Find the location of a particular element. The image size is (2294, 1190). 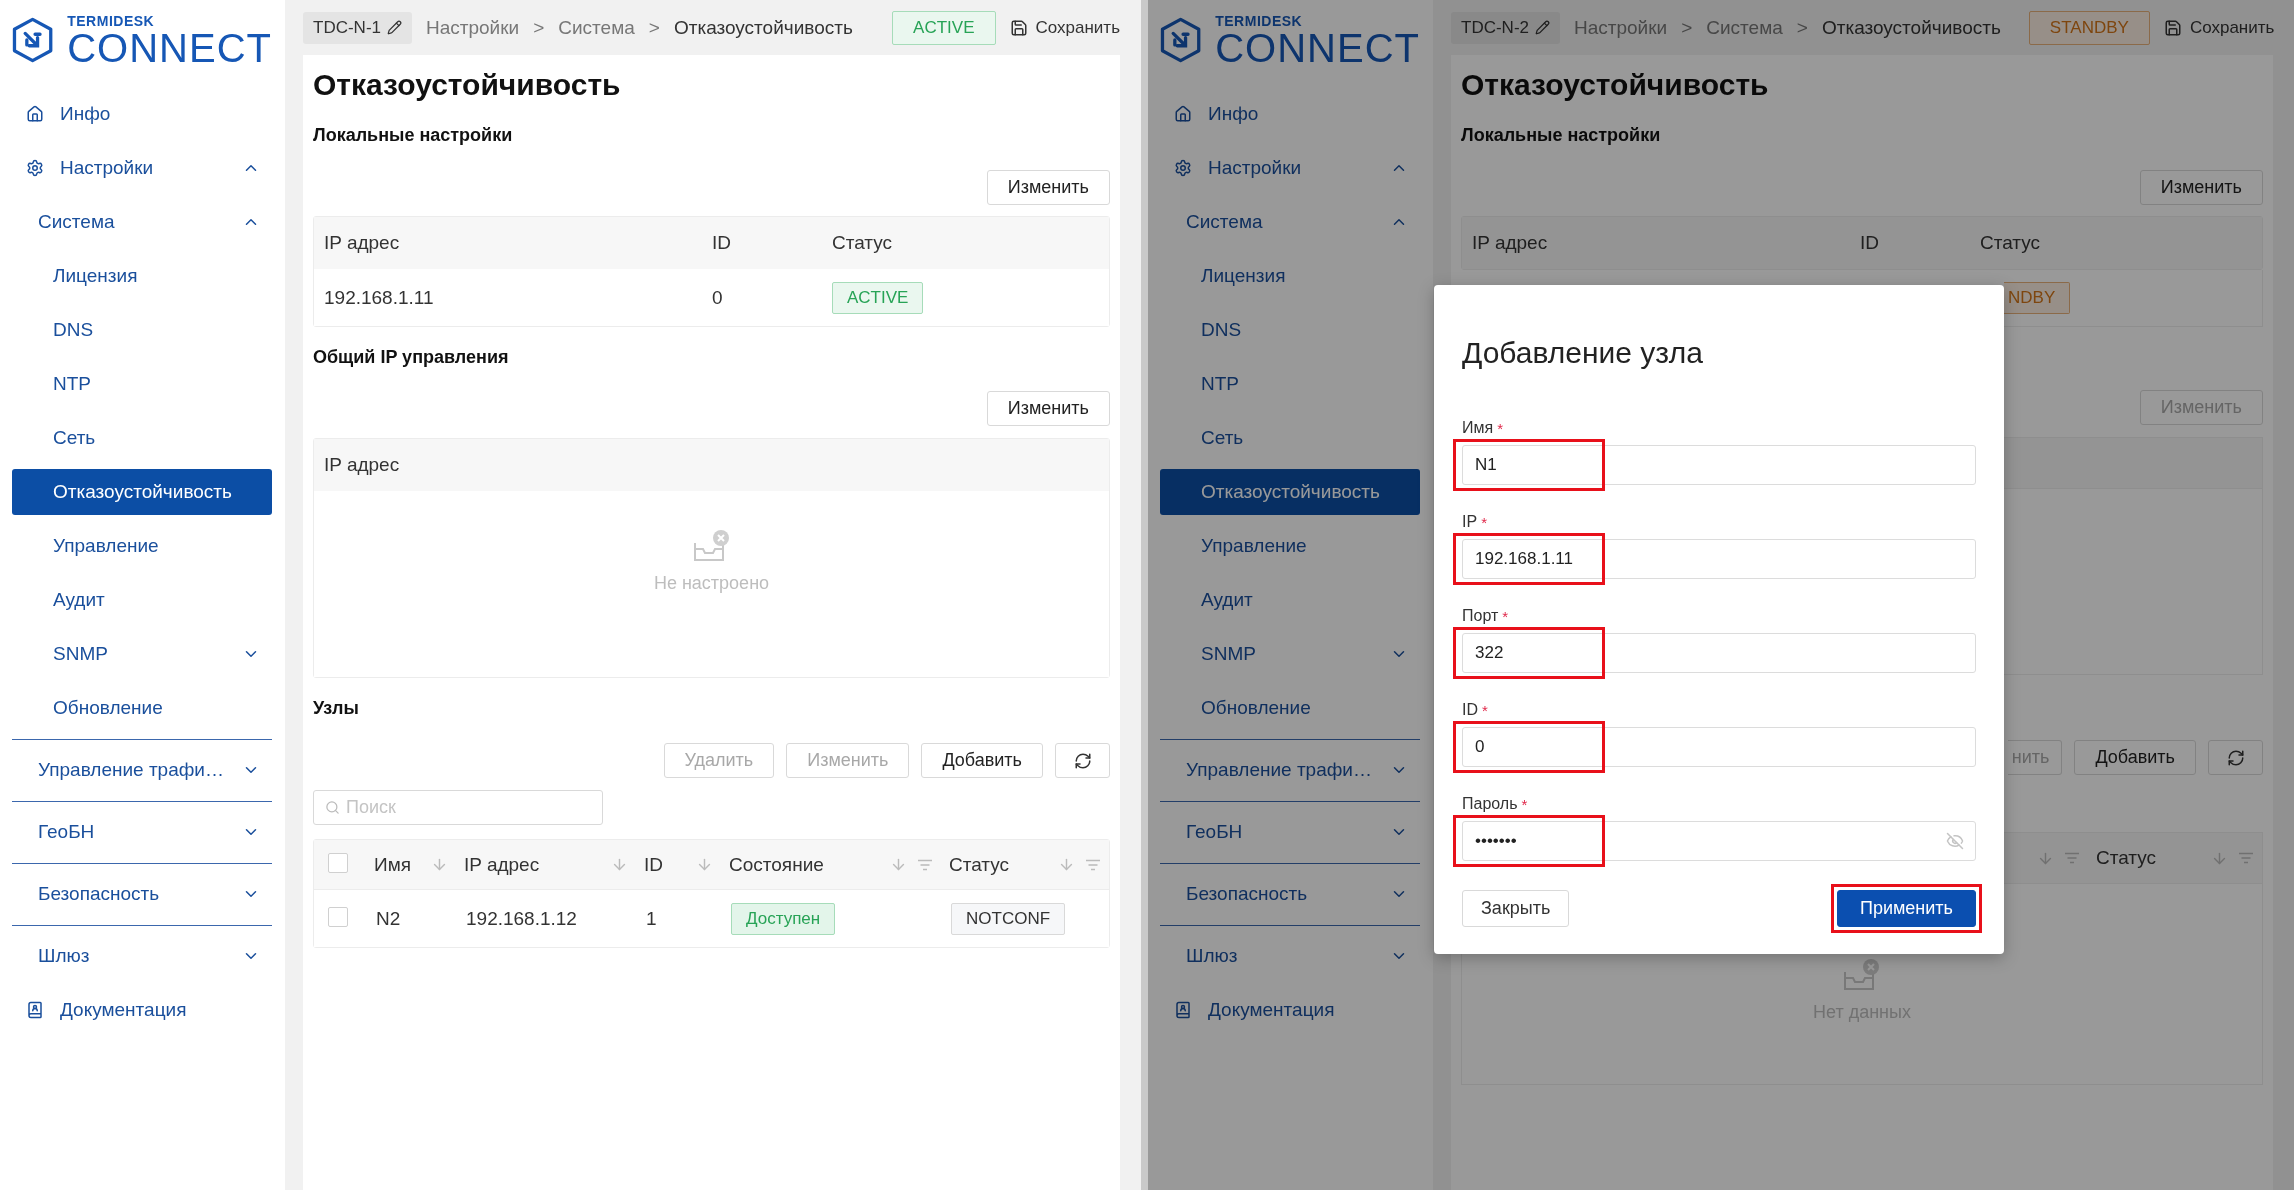

node-name-button: TDC-N-2 is located at coordinates (1505, 27).